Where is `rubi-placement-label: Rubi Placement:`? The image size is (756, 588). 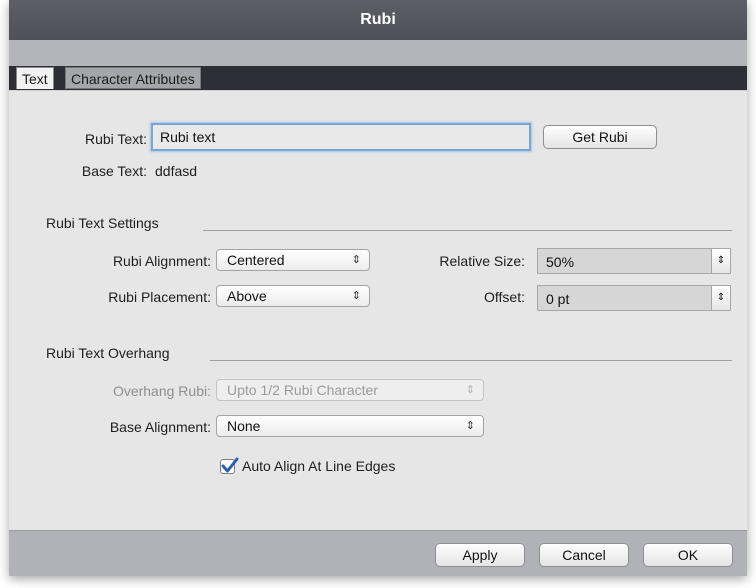 rubi-placement-label: Rubi Placement: is located at coordinates (159, 297).